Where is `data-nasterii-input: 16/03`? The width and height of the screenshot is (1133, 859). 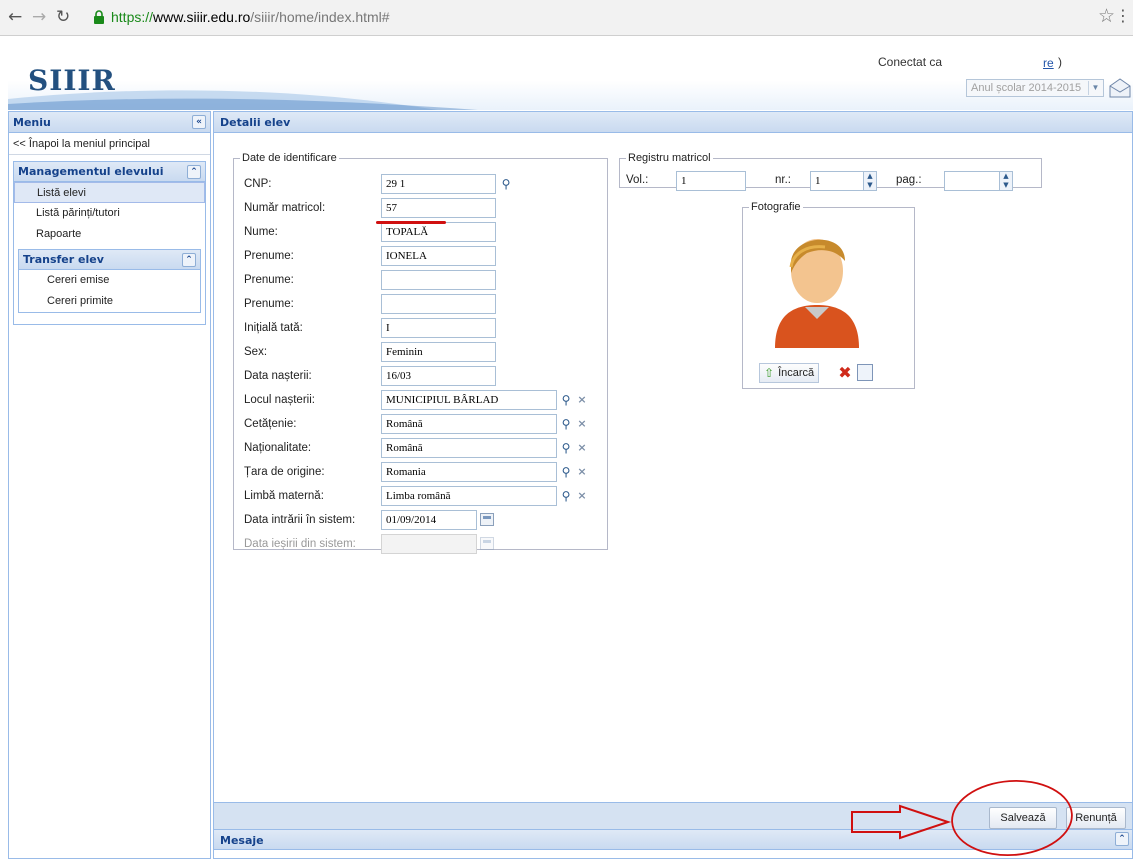
data-nasterii-input: 16/03 is located at coordinates (438, 376).